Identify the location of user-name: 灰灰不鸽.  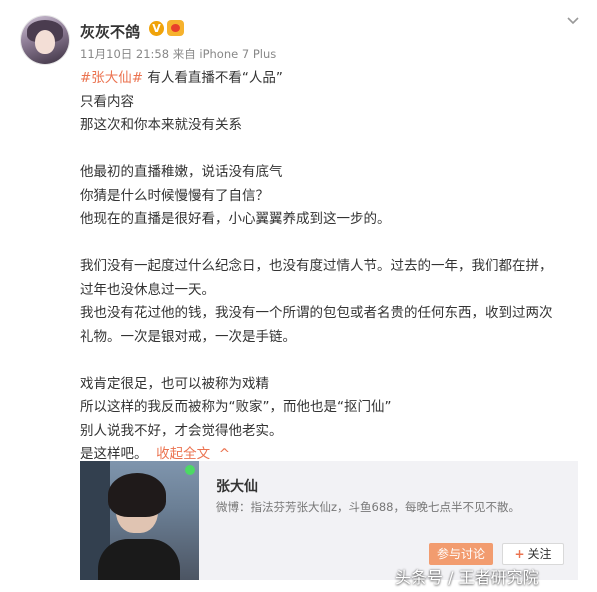
(110, 31).